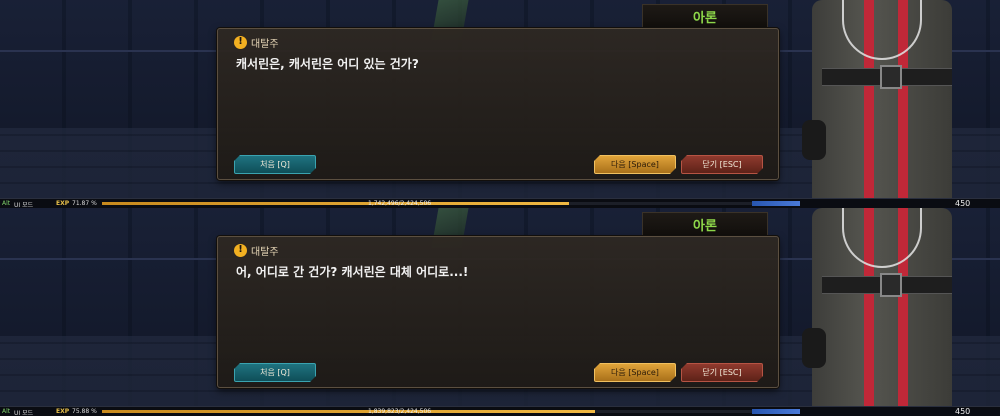 The height and width of the screenshot is (416, 1000). What do you see at coordinates (400, 411) in the screenshot?
I see `exp-amount: 1,839,823/2,424,506` at bounding box center [400, 411].